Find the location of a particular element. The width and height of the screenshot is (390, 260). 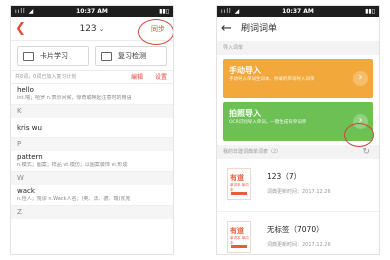

wordbook-name: 无标签（7070） is located at coordinates (295, 229).